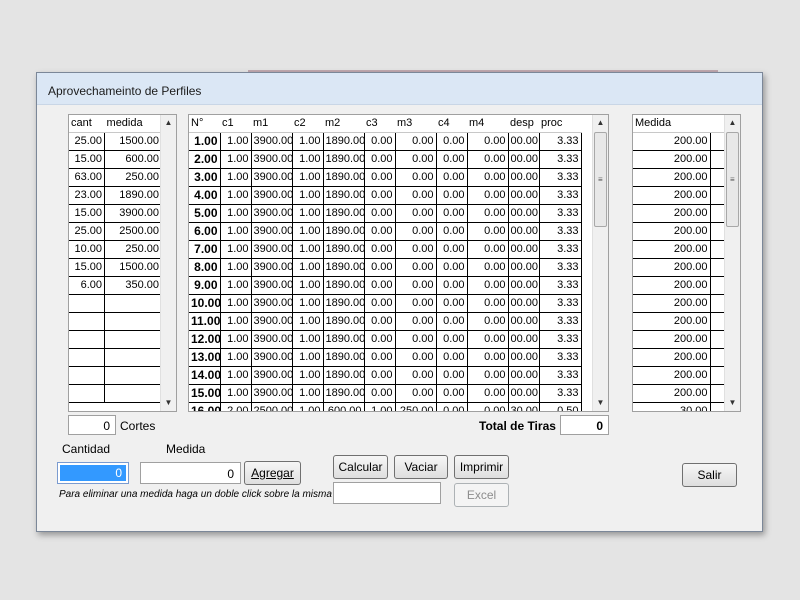  What do you see at coordinates (272, 473) in the screenshot?
I see `agregar-button: Agregar` at bounding box center [272, 473].